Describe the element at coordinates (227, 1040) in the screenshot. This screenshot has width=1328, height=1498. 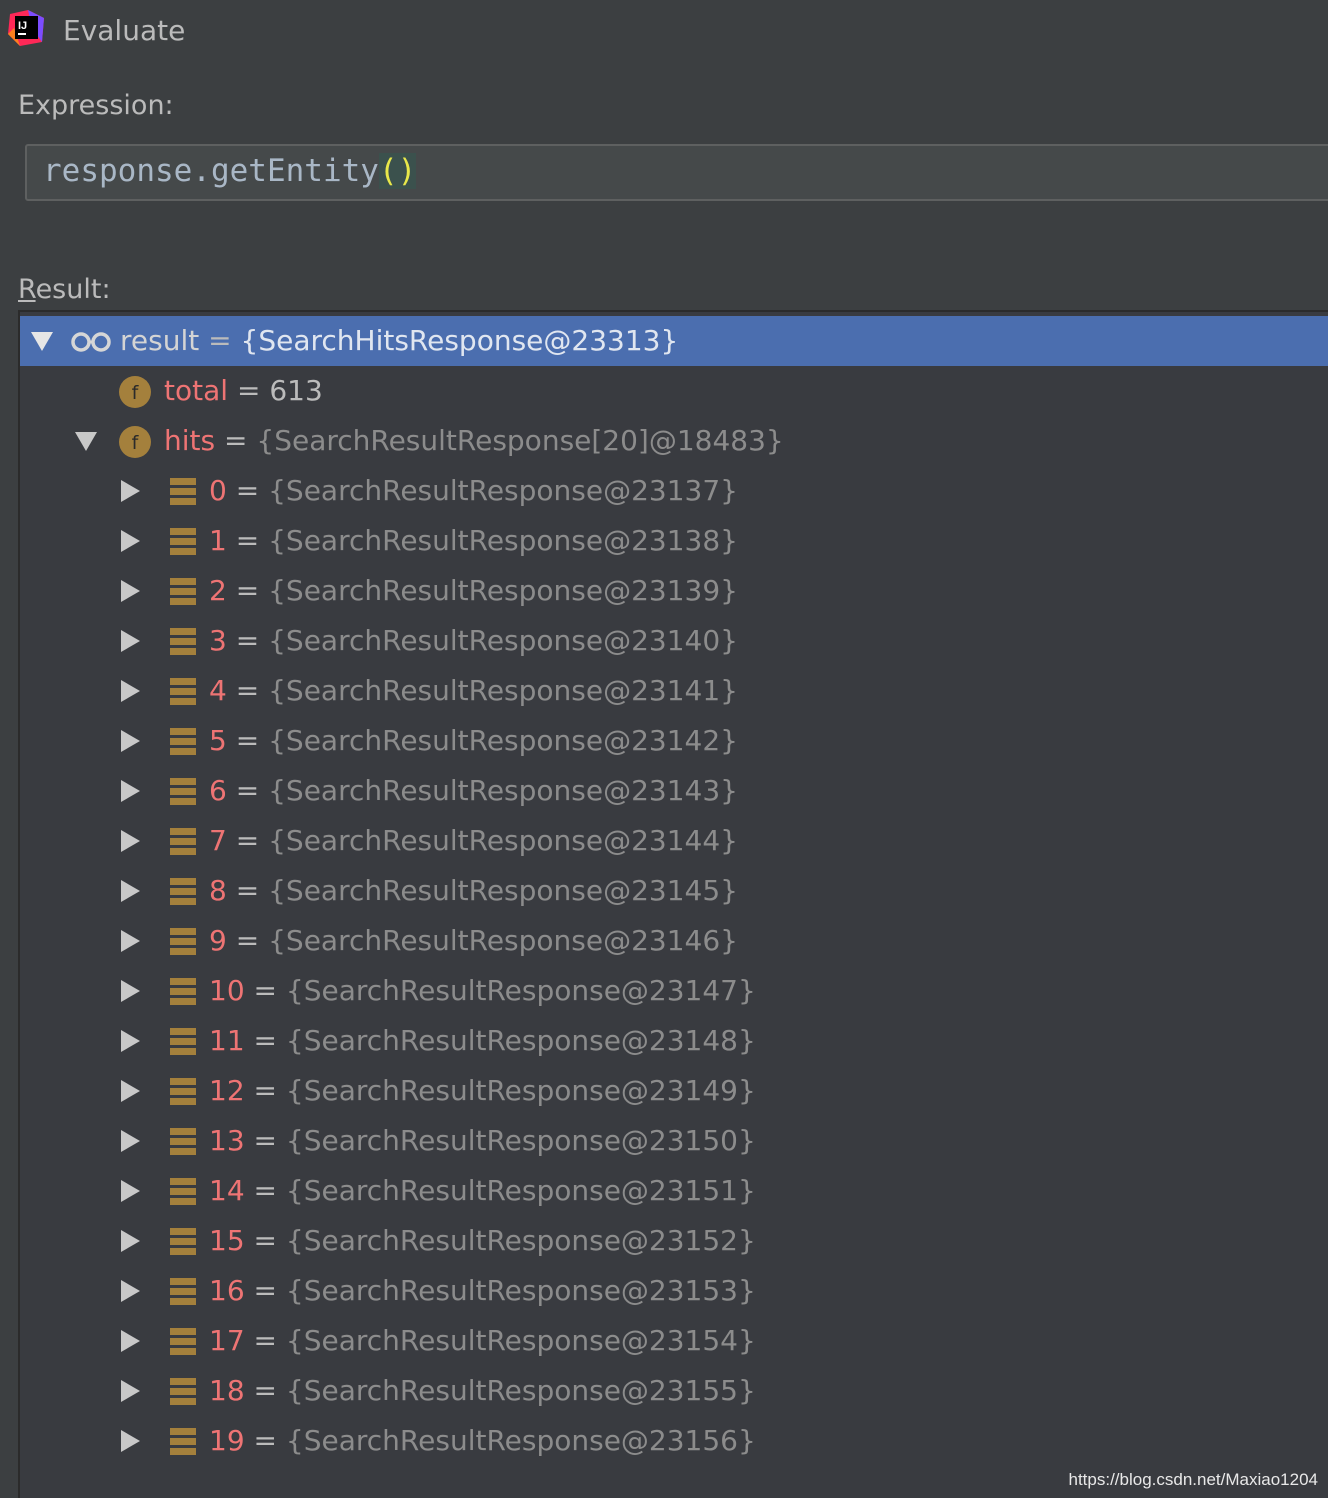
I see `element-index: 11` at that location.